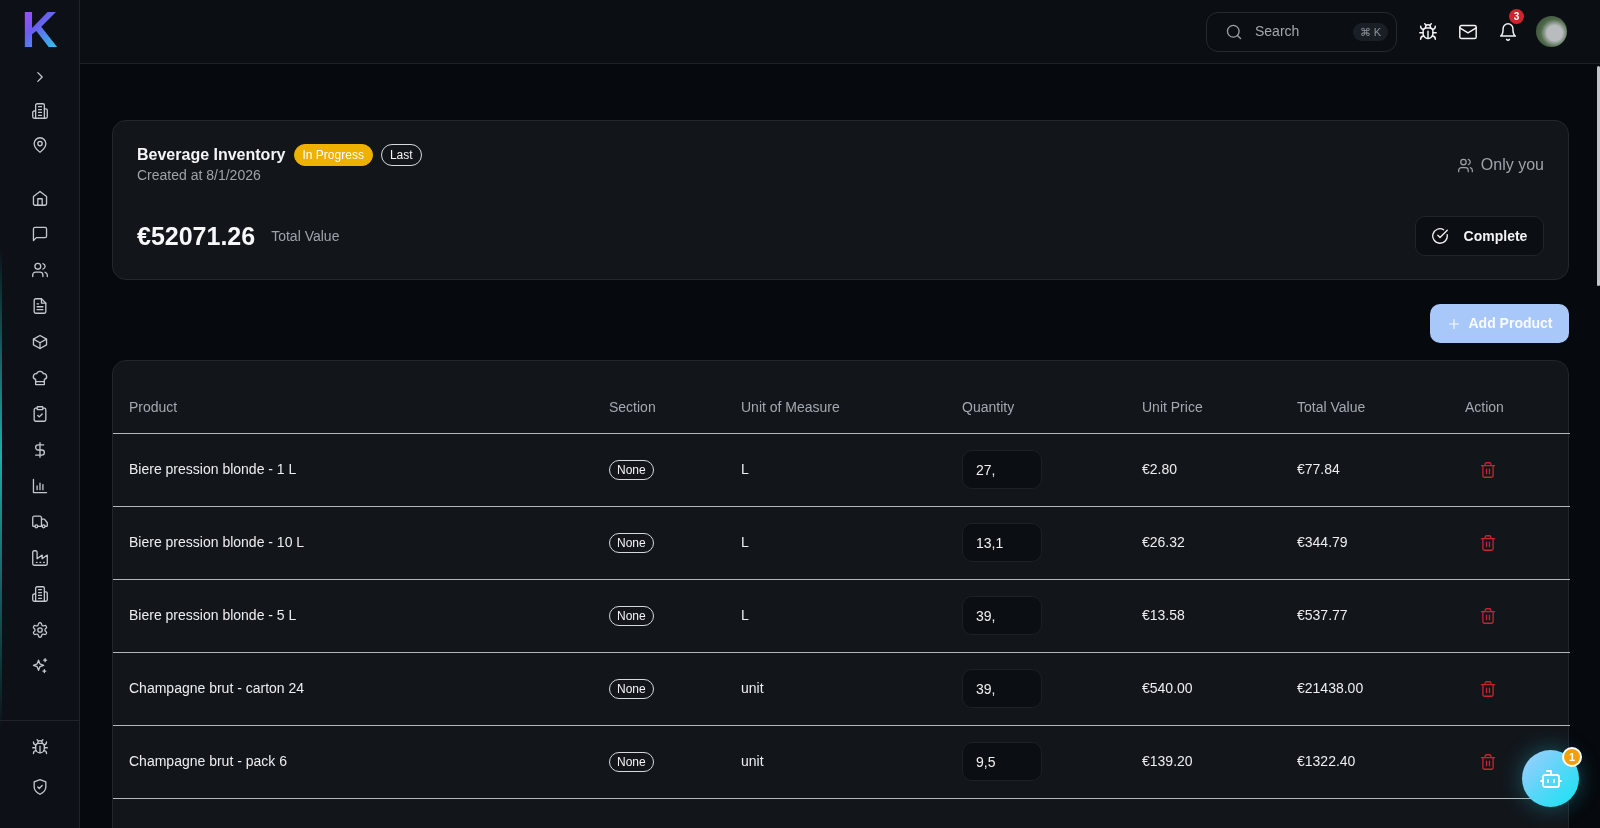 This screenshot has width=1600, height=828. I want to click on plus-icon, so click(1453, 323).